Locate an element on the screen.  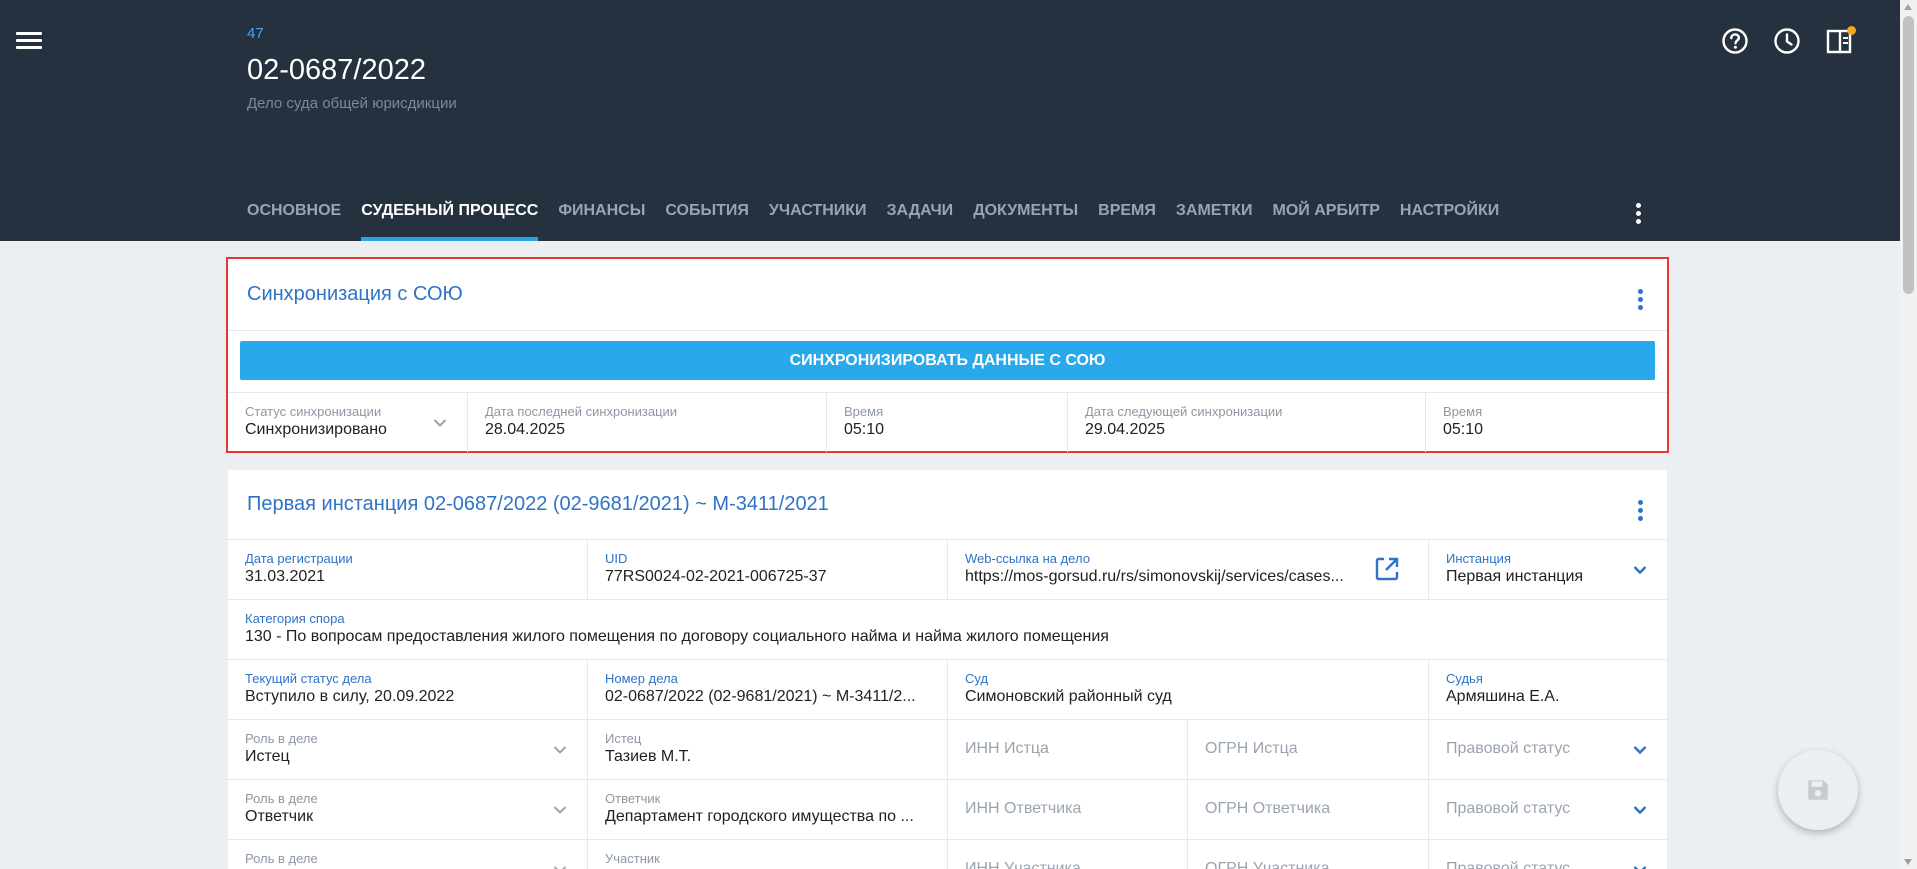
tab-court-process: СУДЕБНЫЙ ПРОЦЕСС is located at coordinates (450, 218).